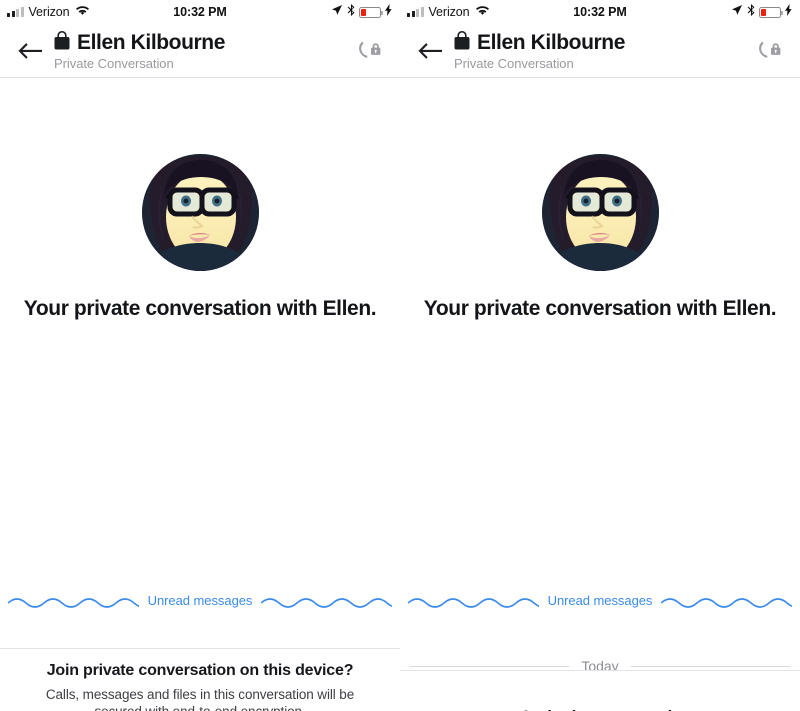 This screenshot has width=800, height=711. What do you see at coordinates (710, 666) in the screenshot?
I see `date-separator-line-right` at bounding box center [710, 666].